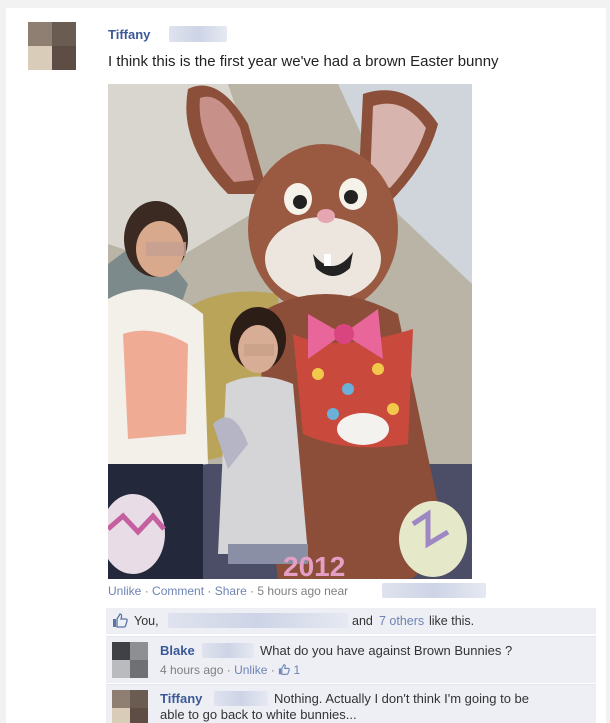  What do you see at coordinates (250, 670) in the screenshot?
I see `comment-unlike-link: Unlike` at bounding box center [250, 670].